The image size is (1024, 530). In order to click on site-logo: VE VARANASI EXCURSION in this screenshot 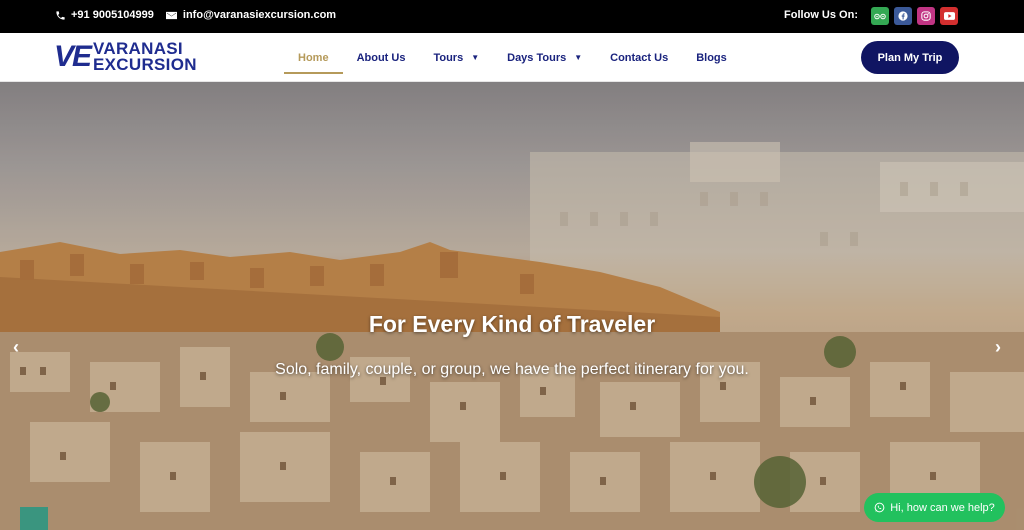, I will do `click(125, 57)`.